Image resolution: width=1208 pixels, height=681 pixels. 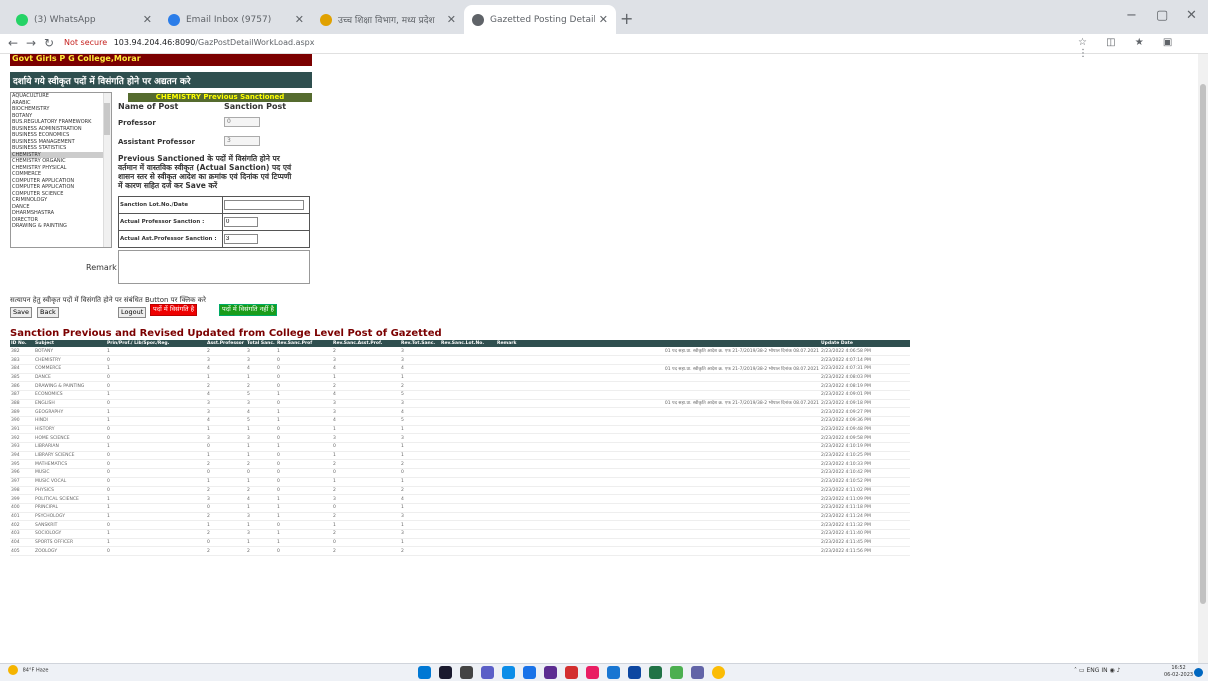 What do you see at coordinates (865, 369) in the screenshot?
I see `table-cell: 2/23/2022 4:07:31 PM` at bounding box center [865, 369].